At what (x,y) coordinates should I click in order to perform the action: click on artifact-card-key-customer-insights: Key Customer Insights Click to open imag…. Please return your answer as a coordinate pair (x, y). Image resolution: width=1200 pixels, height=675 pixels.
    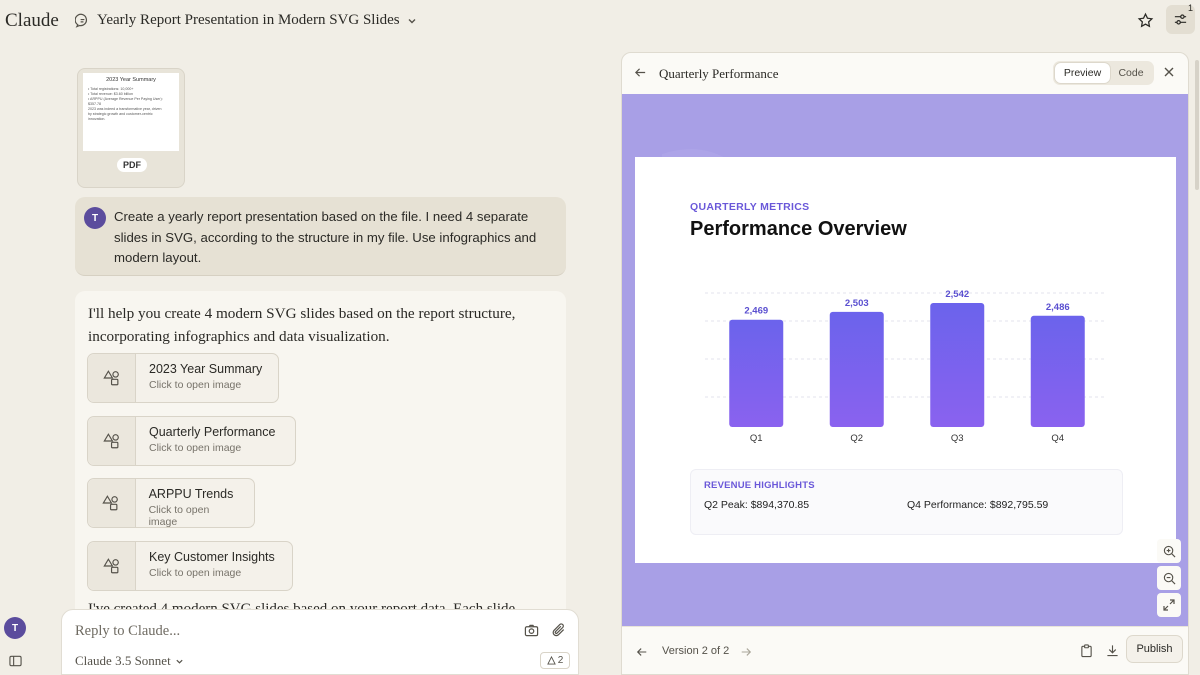
    Looking at the image, I should click on (190, 566).